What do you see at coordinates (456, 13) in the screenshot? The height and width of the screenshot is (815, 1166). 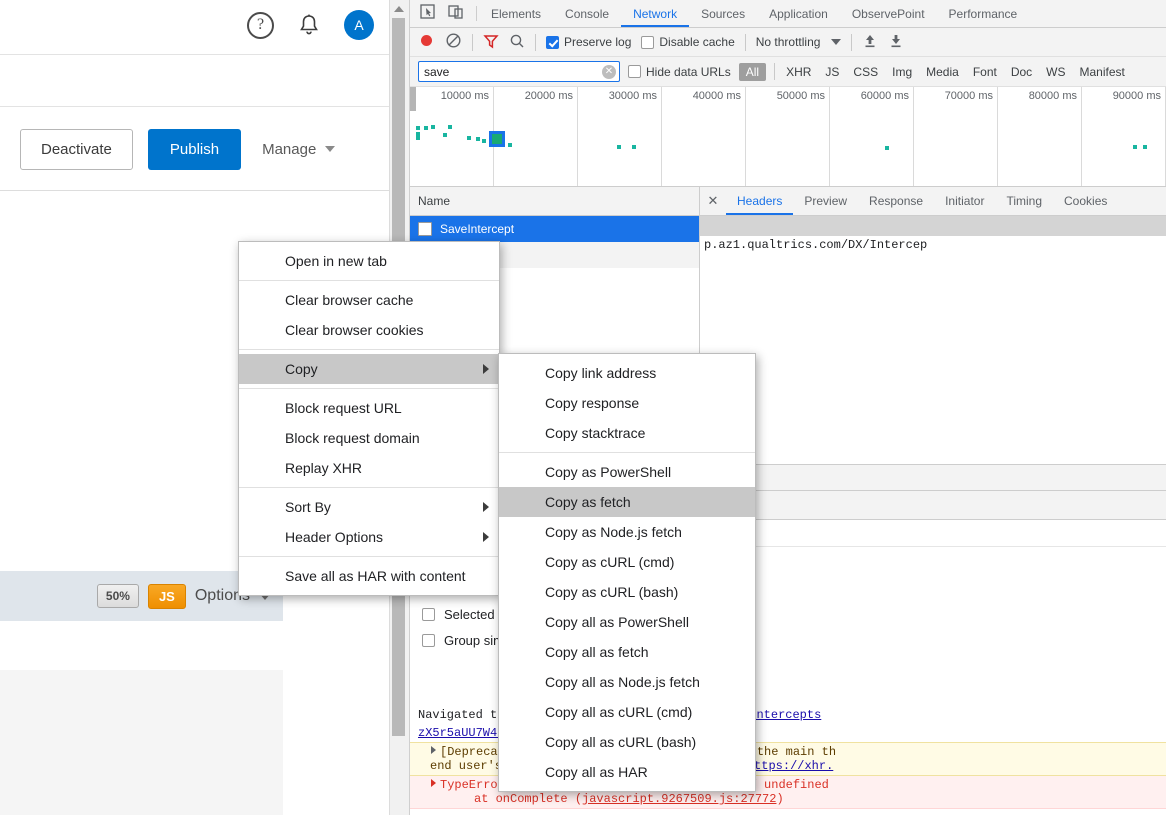 I see `device-toolbar-icon` at bounding box center [456, 13].